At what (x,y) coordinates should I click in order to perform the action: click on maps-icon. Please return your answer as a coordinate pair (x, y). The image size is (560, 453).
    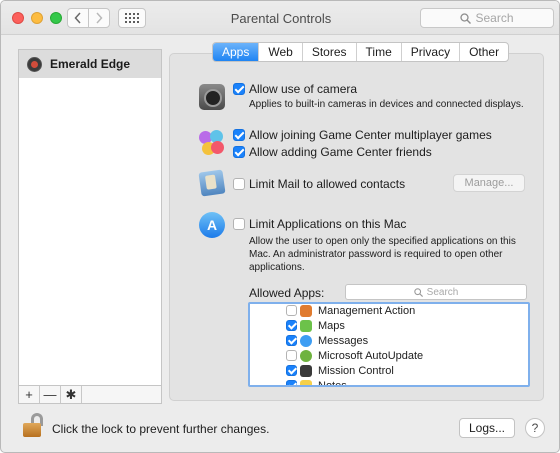
    Looking at the image, I should click on (306, 326).